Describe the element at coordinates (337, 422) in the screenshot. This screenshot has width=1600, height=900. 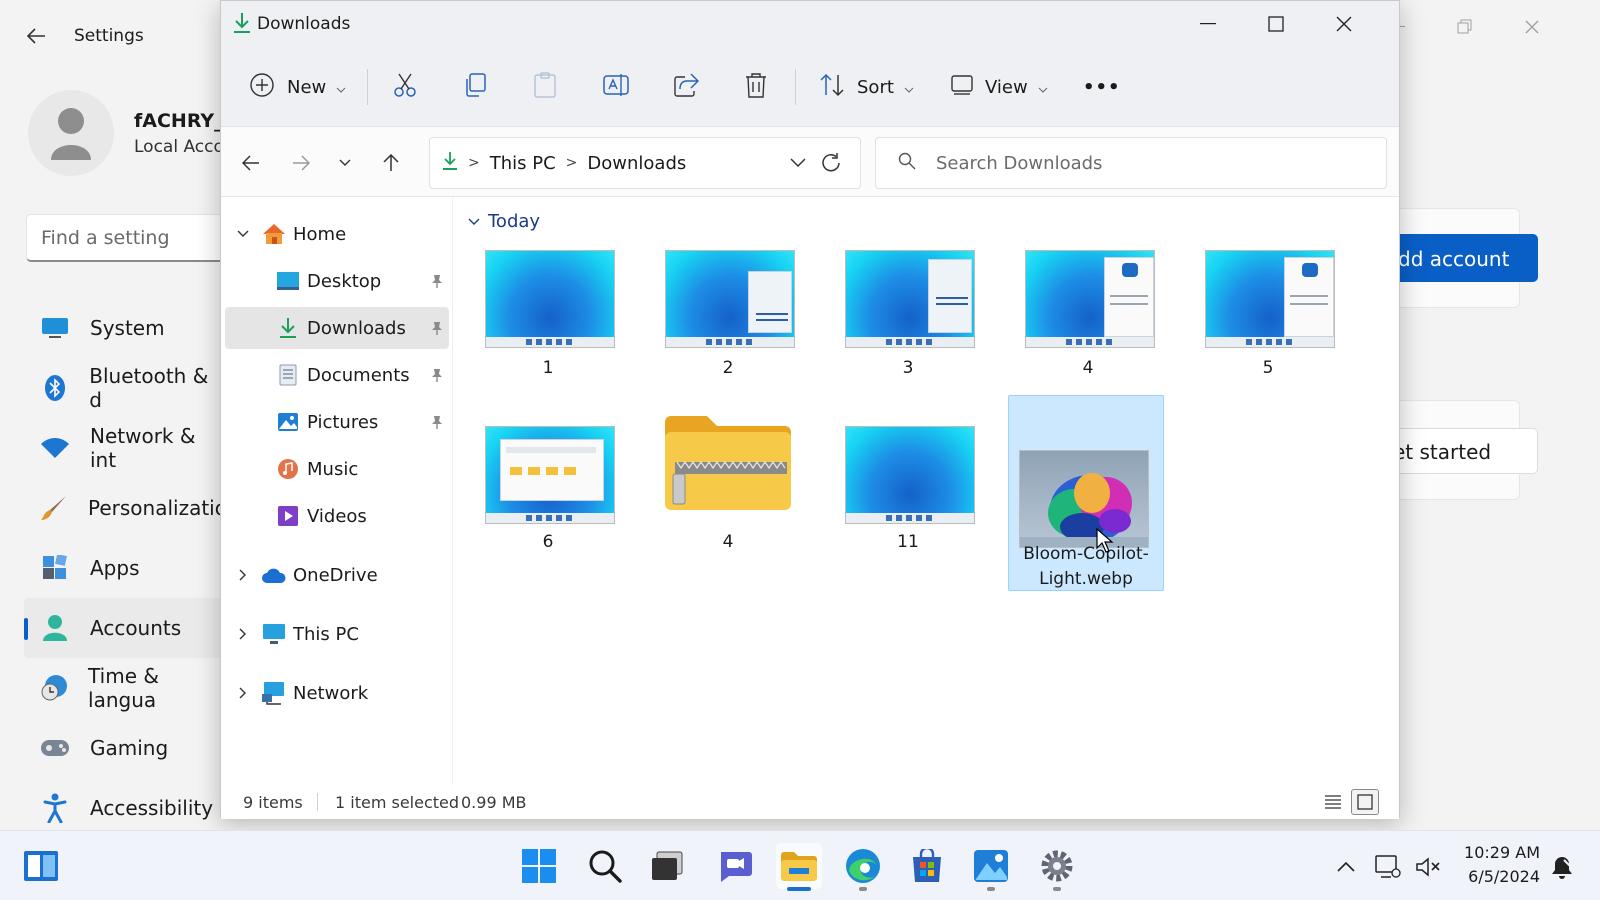
I see `nav-item-pictures: Pictures` at that location.